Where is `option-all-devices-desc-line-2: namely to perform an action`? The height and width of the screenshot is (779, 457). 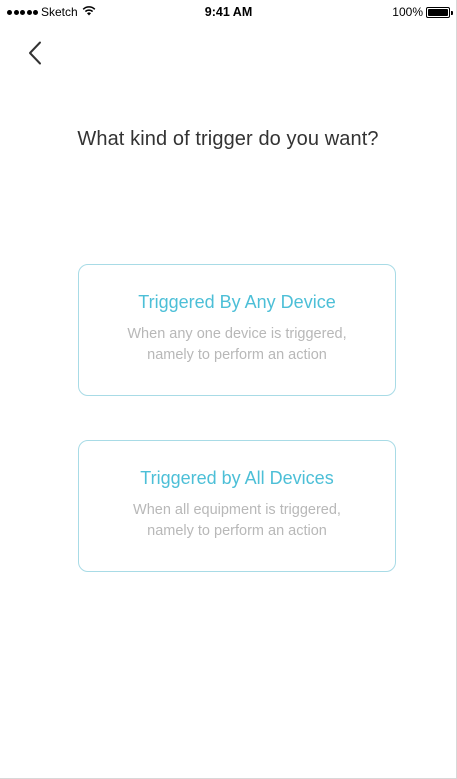
option-all-devices-desc-line-2: namely to perform an action is located at coordinates (237, 531).